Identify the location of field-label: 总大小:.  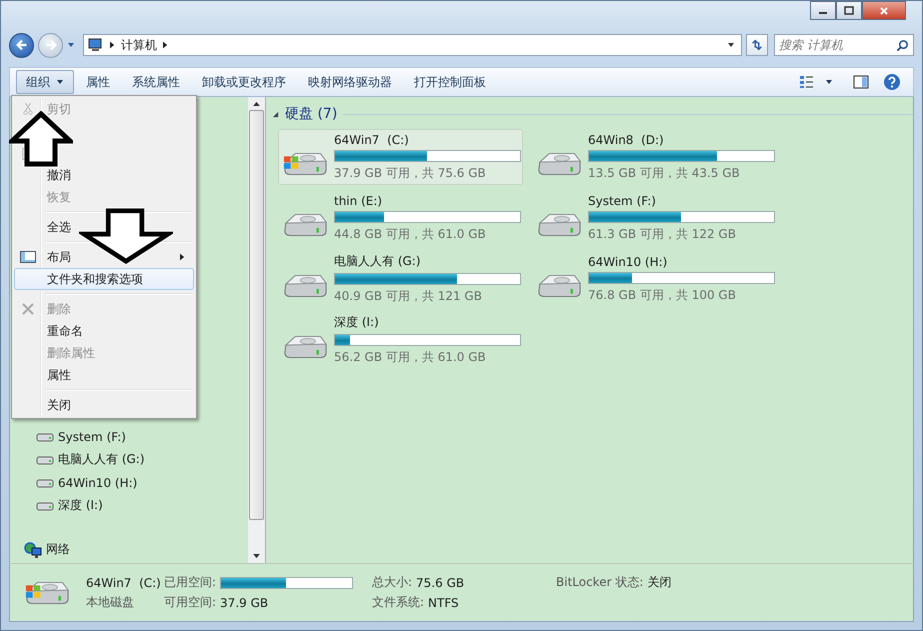
(392, 582).